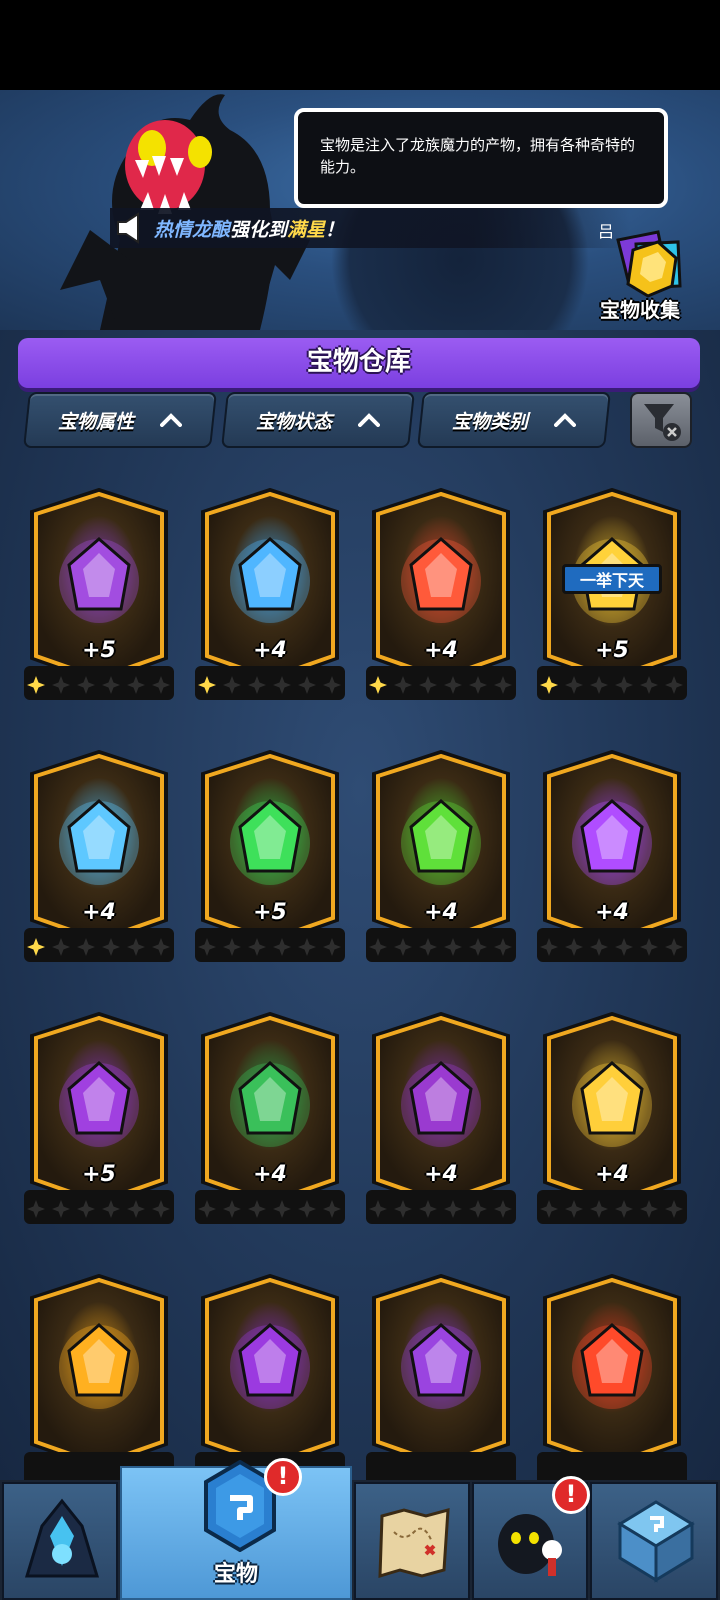  I want to click on news-ticker: 热情龙酿 强化到 满星 ！, so click(370, 228).